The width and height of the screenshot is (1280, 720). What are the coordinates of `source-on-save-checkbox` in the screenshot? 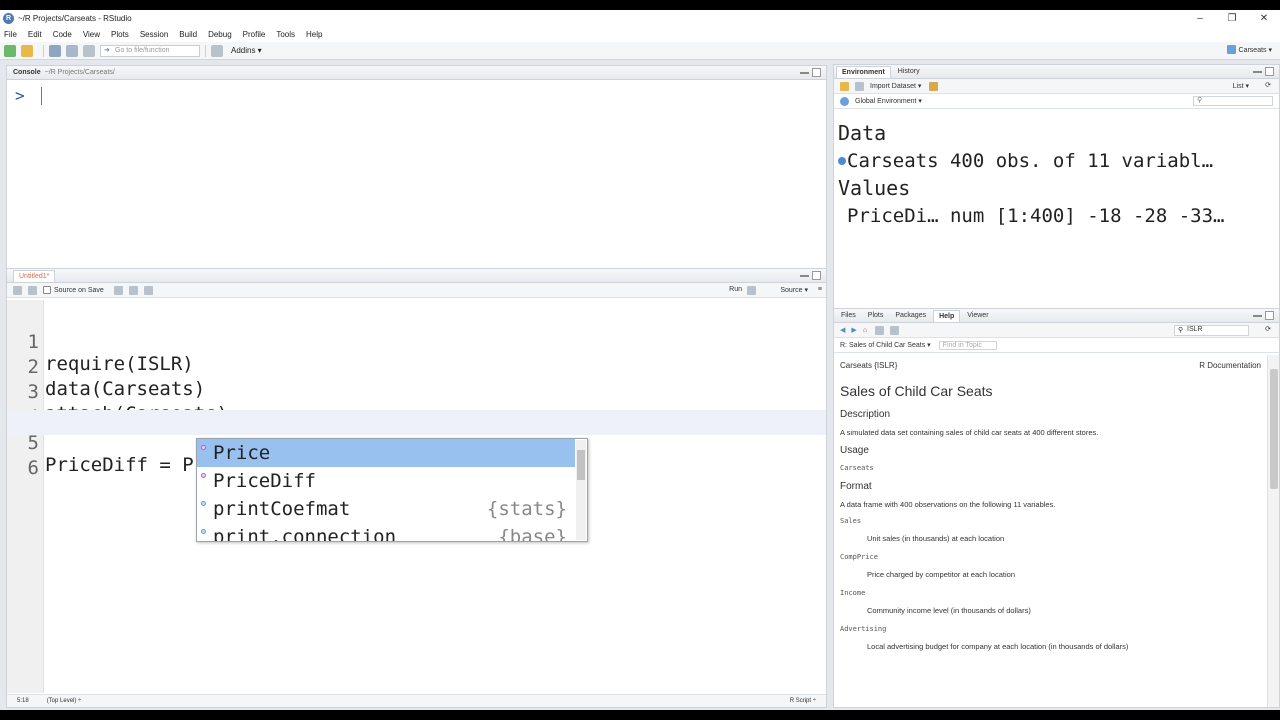 It's located at (47, 290).